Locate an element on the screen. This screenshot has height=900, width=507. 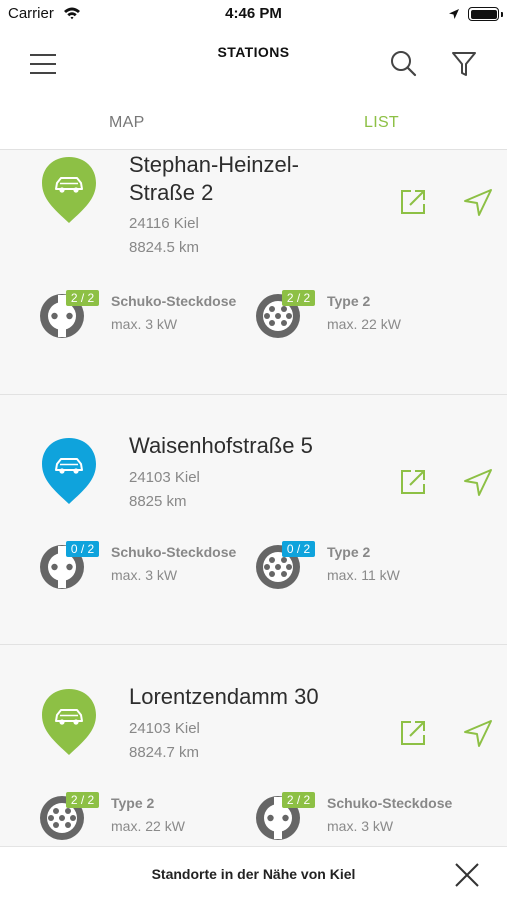
battery-icon is located at coordinates (485, 14).